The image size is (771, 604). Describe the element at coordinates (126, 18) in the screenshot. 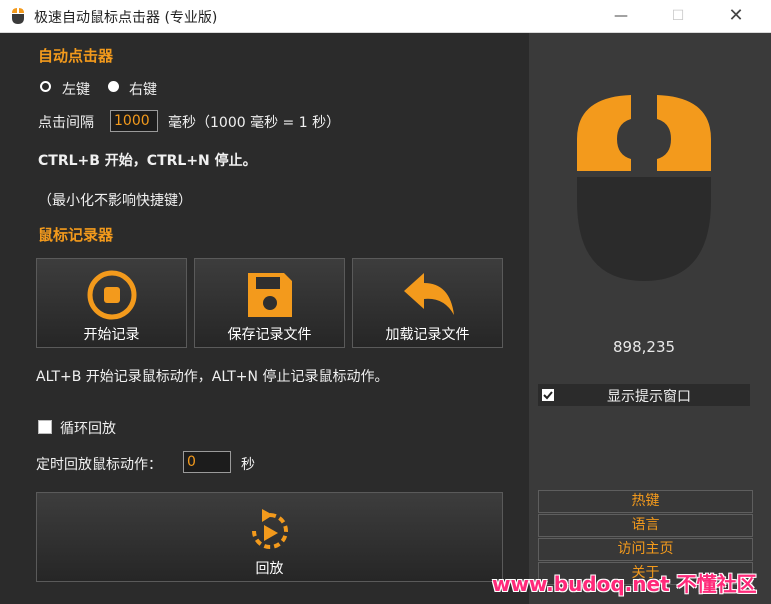

I see `window-title: 极速自动鼠标点击器 (专业版)` at that location.